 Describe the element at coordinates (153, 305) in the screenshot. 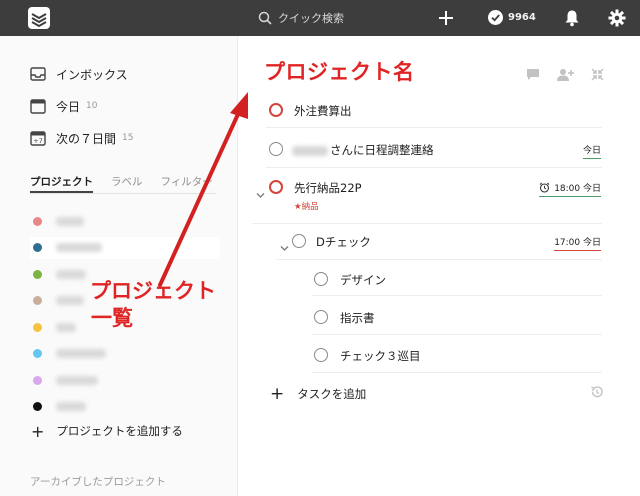

I see `annotation-text: プロジェクト 一覧` at that location.